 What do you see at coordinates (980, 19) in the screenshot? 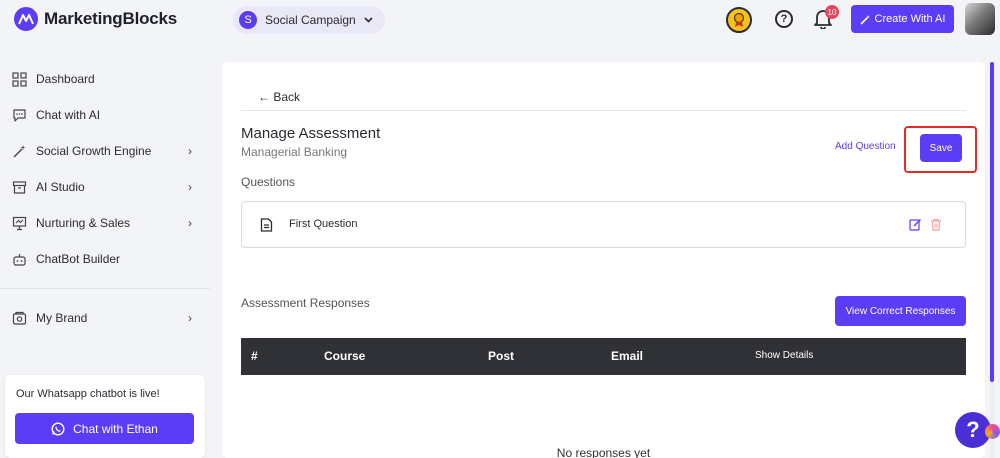
I see `user-avatar` at bounding box center [980, 19].